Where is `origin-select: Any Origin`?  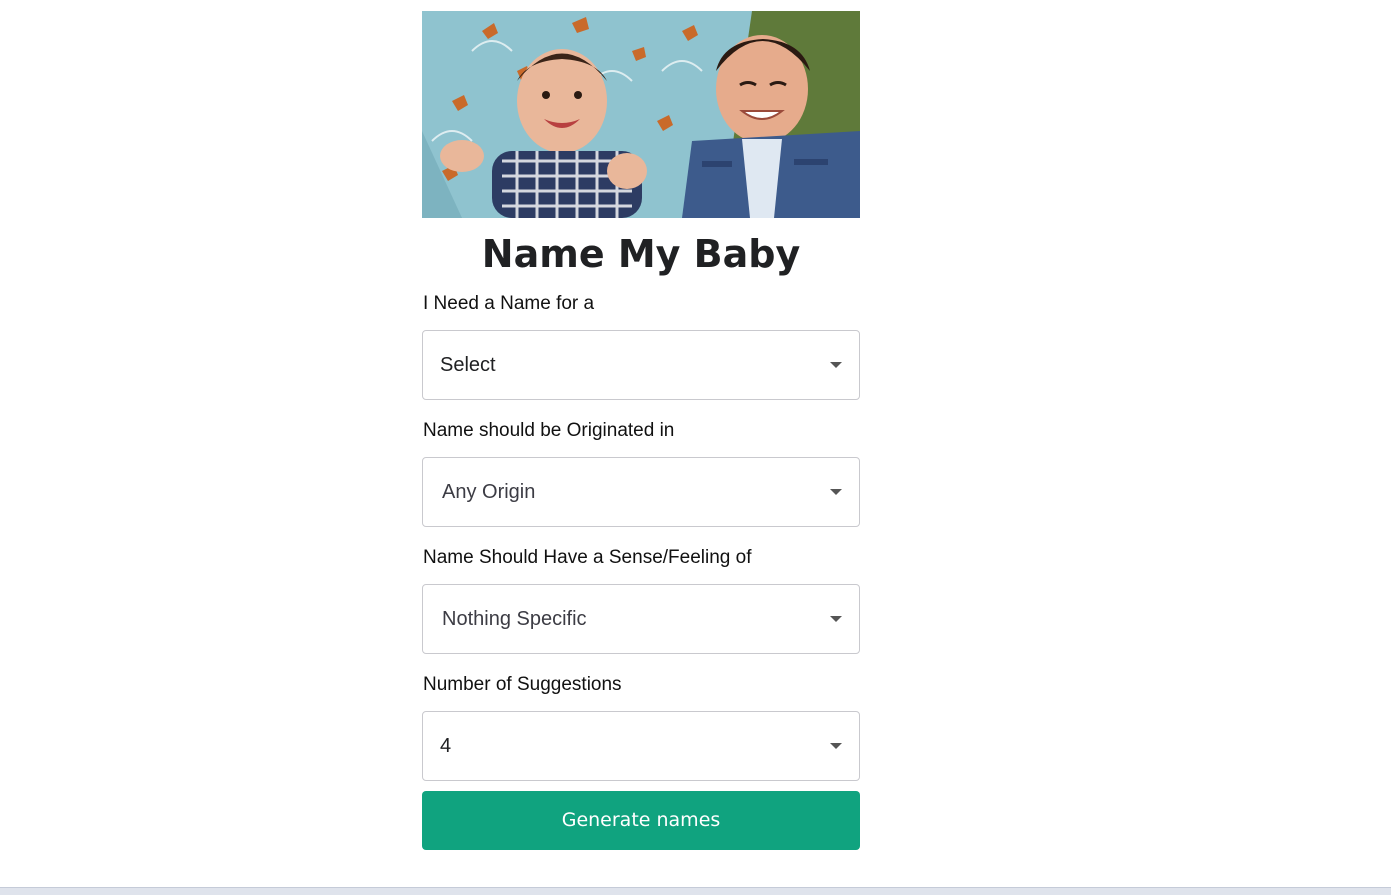
origin-select: Any Origin is located at coordinates (641, 492).